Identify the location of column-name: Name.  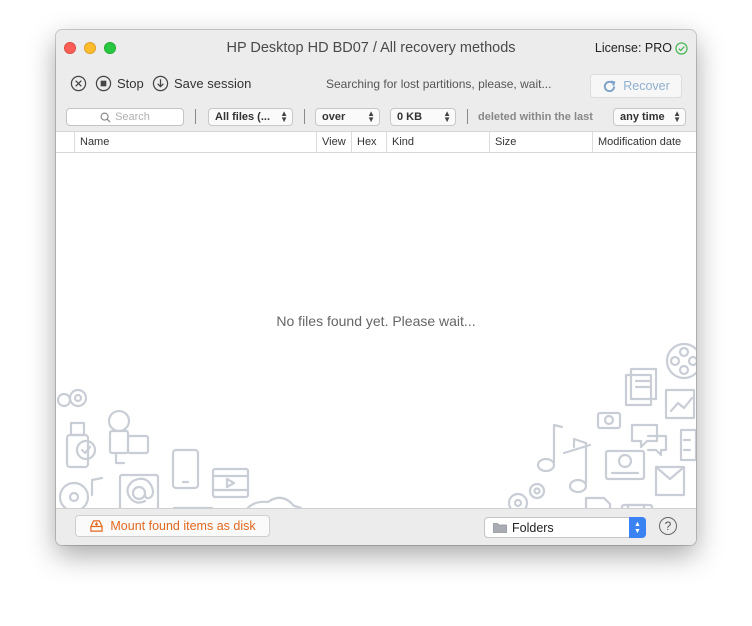
(195, 142).